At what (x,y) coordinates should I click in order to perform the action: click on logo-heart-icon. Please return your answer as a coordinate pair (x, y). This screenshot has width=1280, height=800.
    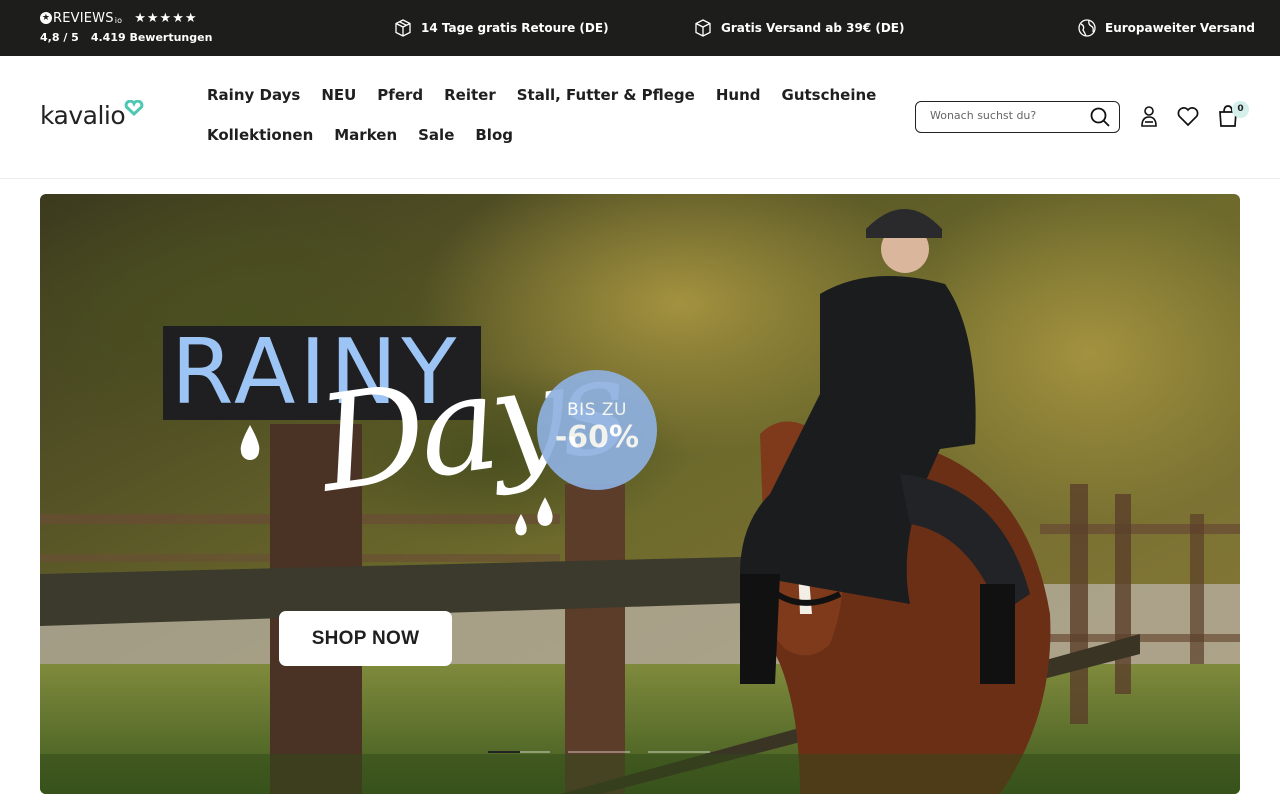
    Looking at the image, I should click on (134, 108).